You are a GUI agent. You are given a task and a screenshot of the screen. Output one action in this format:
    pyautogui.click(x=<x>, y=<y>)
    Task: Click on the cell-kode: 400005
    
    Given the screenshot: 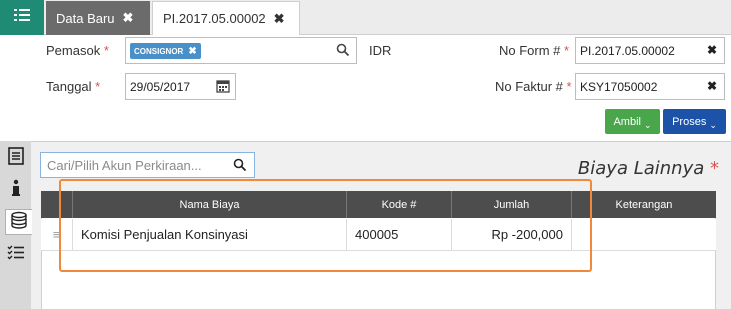 What is the action you would take?
    pyautogui.click(x=399, y=235)
    